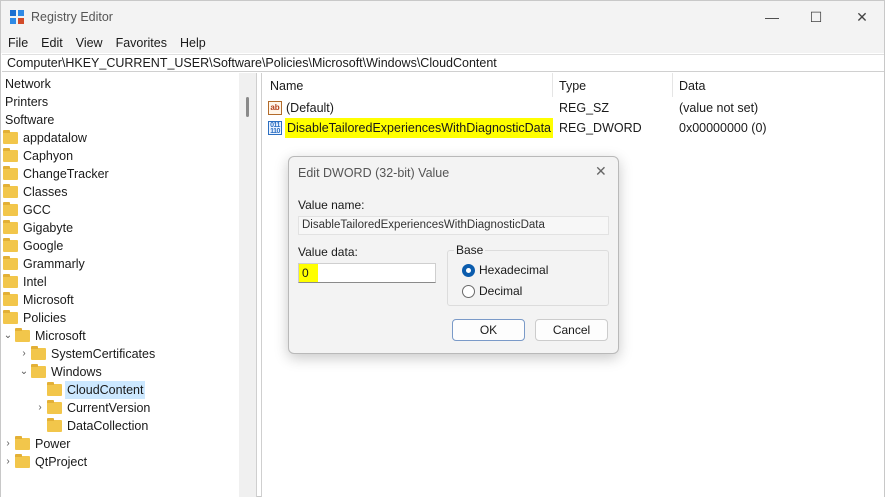  I want to click on tree-item-gigabyte: Gigabyte, so click(39, 228).